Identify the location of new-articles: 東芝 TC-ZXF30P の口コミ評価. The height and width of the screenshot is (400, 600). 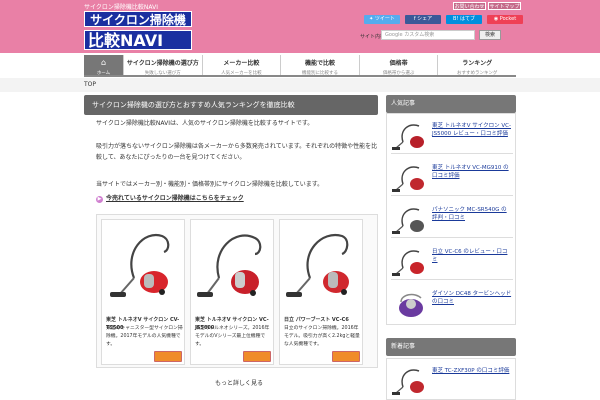
(451, 379).